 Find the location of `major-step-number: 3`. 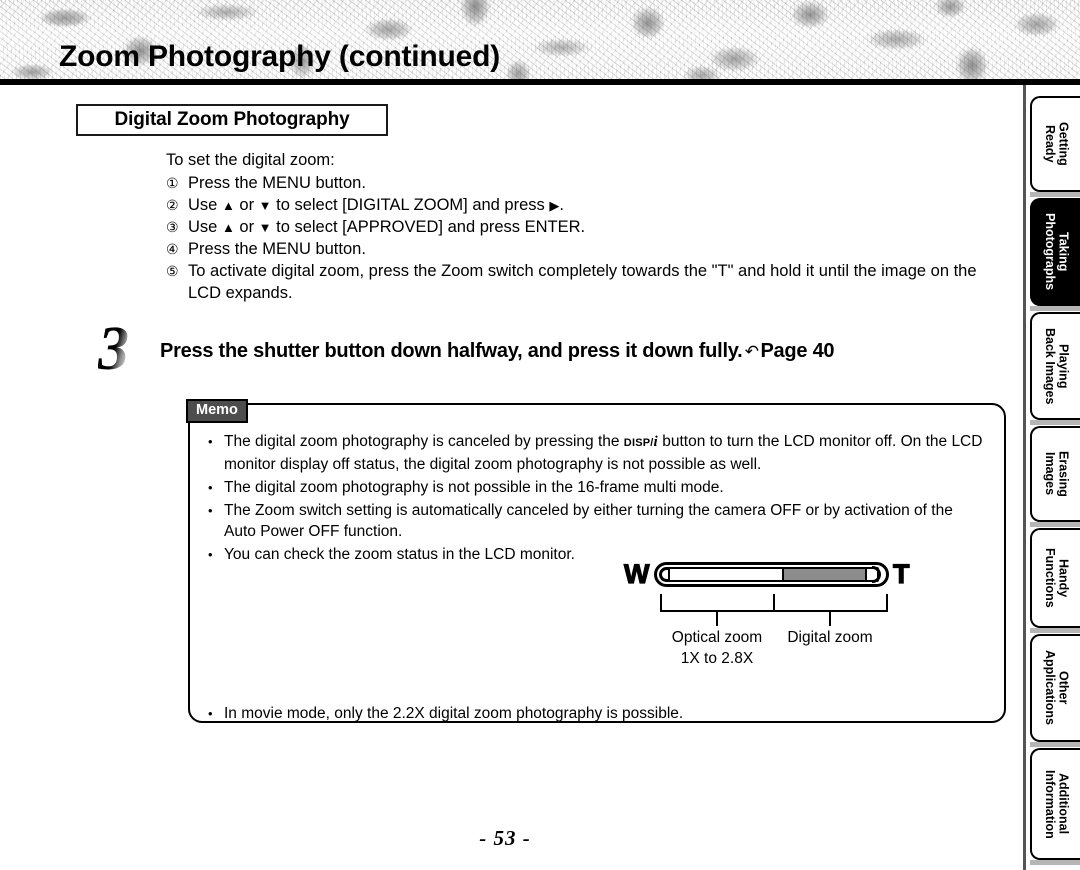

major-step-number: 3 is located at coordinates (113, 349).